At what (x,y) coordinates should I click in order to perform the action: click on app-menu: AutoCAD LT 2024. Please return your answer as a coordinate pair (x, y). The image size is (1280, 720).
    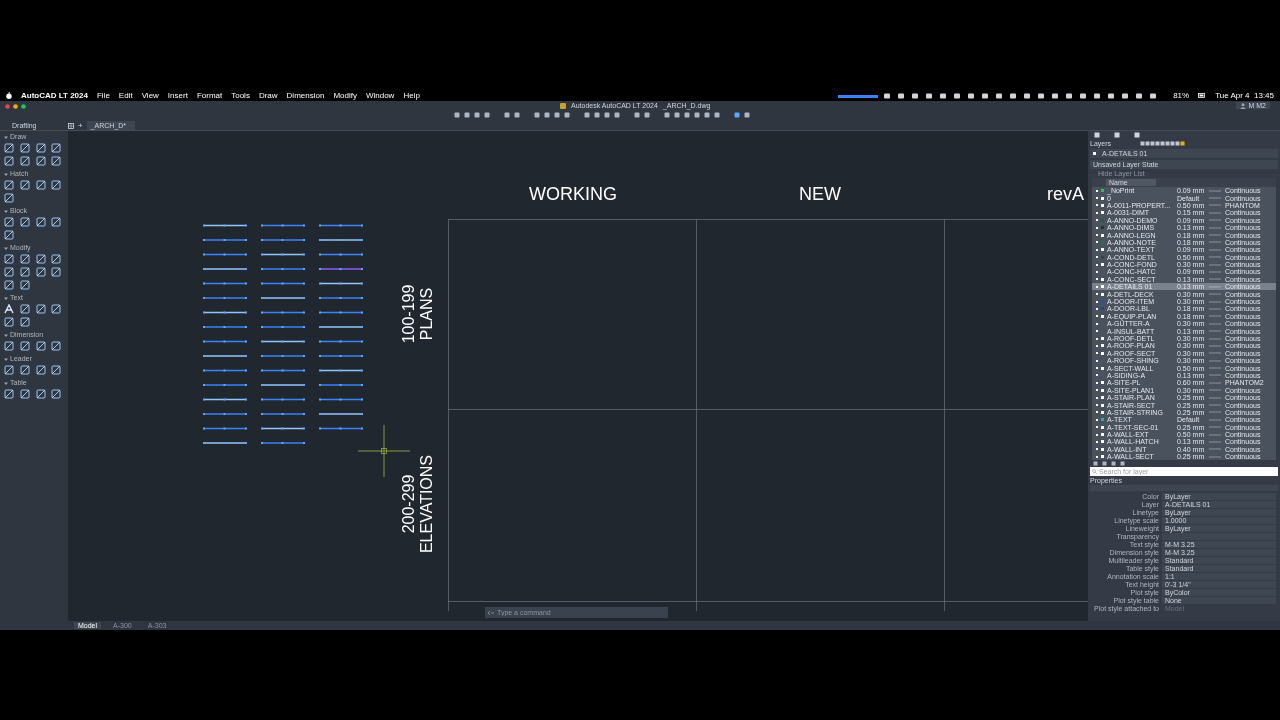
    Looking at the image, I should click on (54, 95).